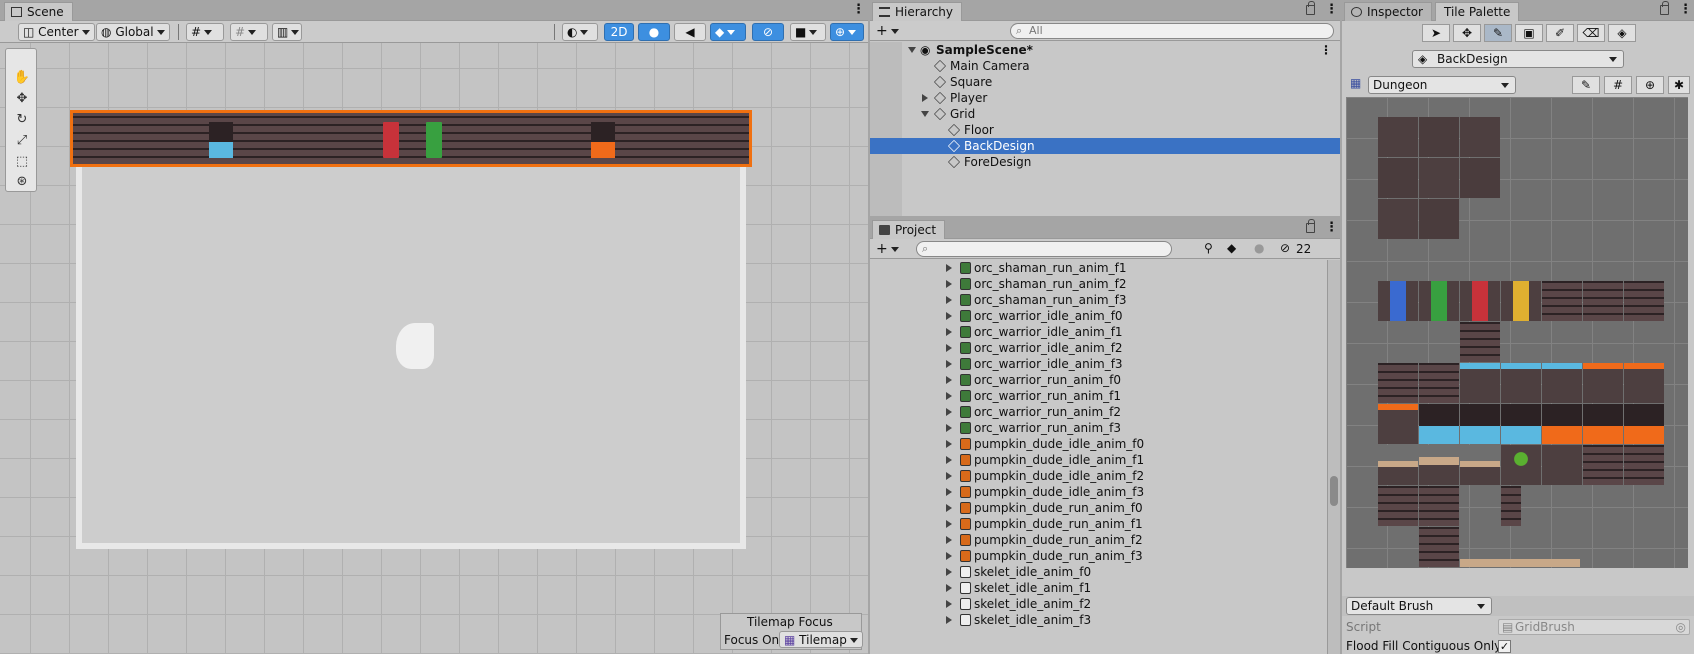 This screenshot has height=654, width=1694. I want to click on flood-fill-checkbox: ✓, so click(1504, 646).